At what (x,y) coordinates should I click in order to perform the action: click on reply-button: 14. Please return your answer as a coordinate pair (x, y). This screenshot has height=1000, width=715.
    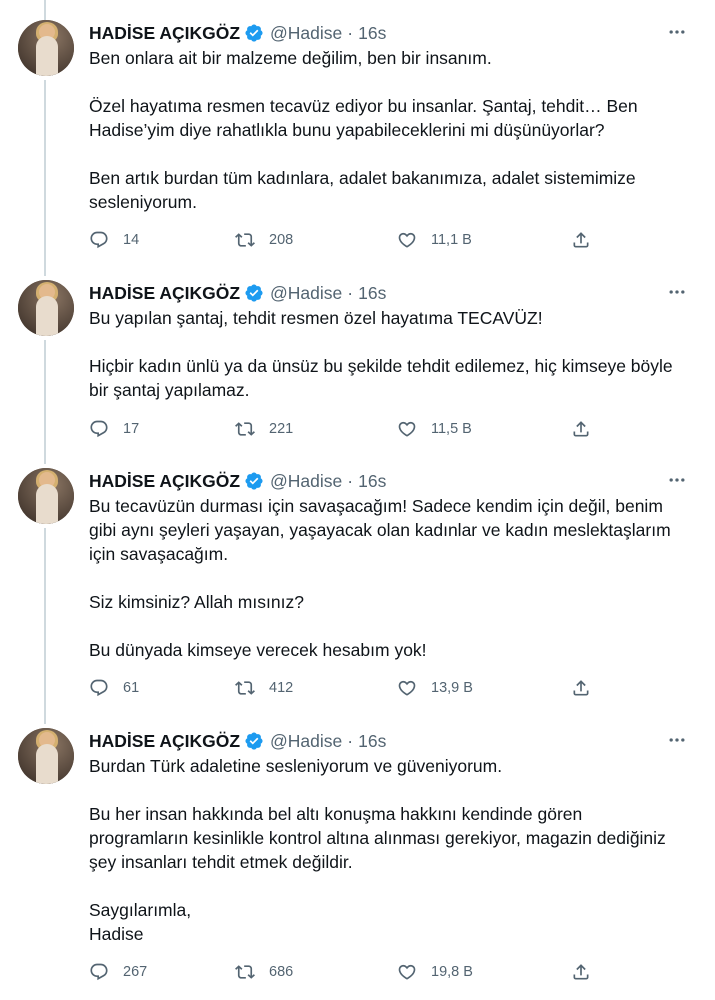
    Looking at the image, I should click on (114, 240).